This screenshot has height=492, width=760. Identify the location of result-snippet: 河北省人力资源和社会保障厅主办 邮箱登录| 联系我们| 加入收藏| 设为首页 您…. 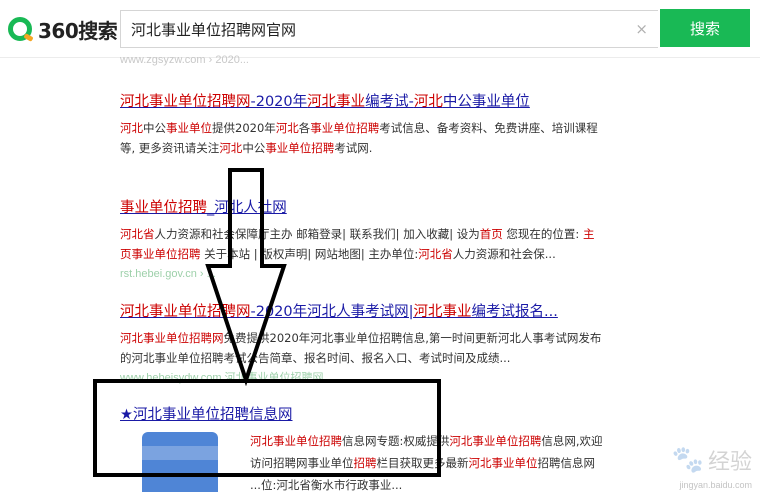
(357, 244).